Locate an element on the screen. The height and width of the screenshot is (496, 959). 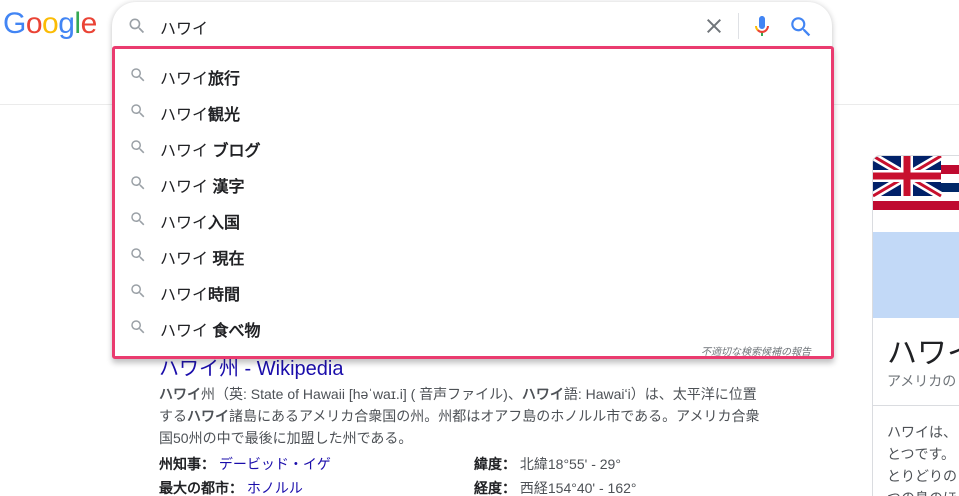
search-input: ハワイ is located at coordinates (184, 27).